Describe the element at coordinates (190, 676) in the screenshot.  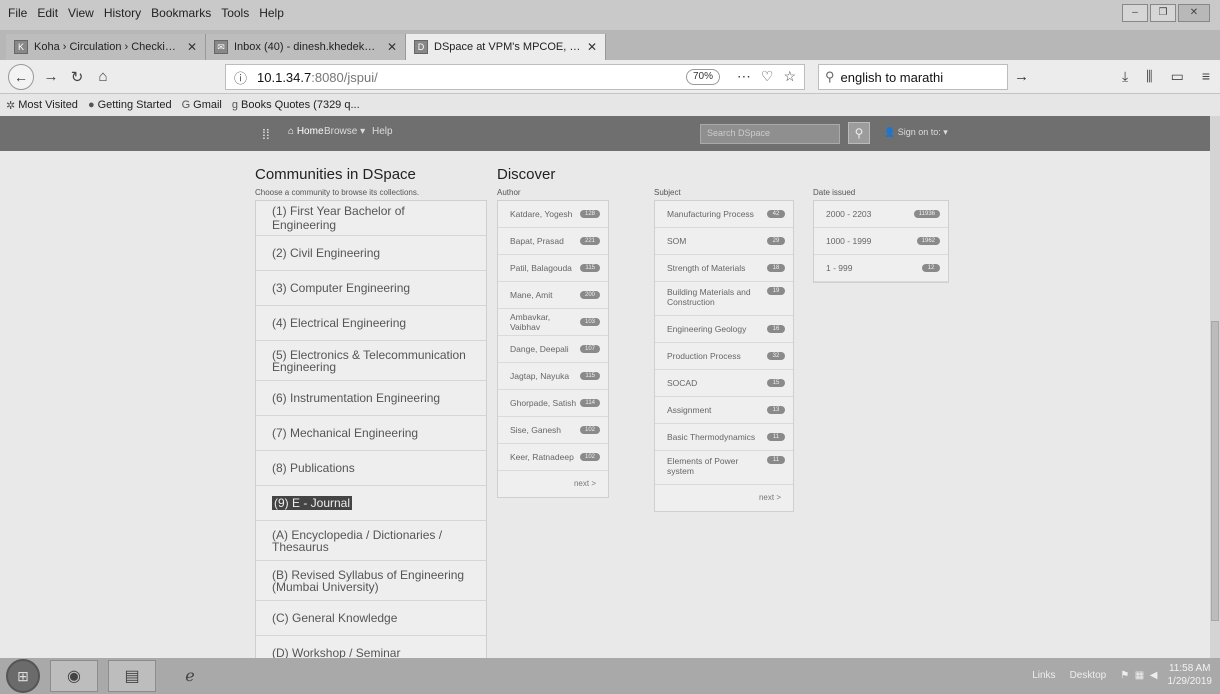
I see `ie-taskbar-icon: ℯ` at that location.